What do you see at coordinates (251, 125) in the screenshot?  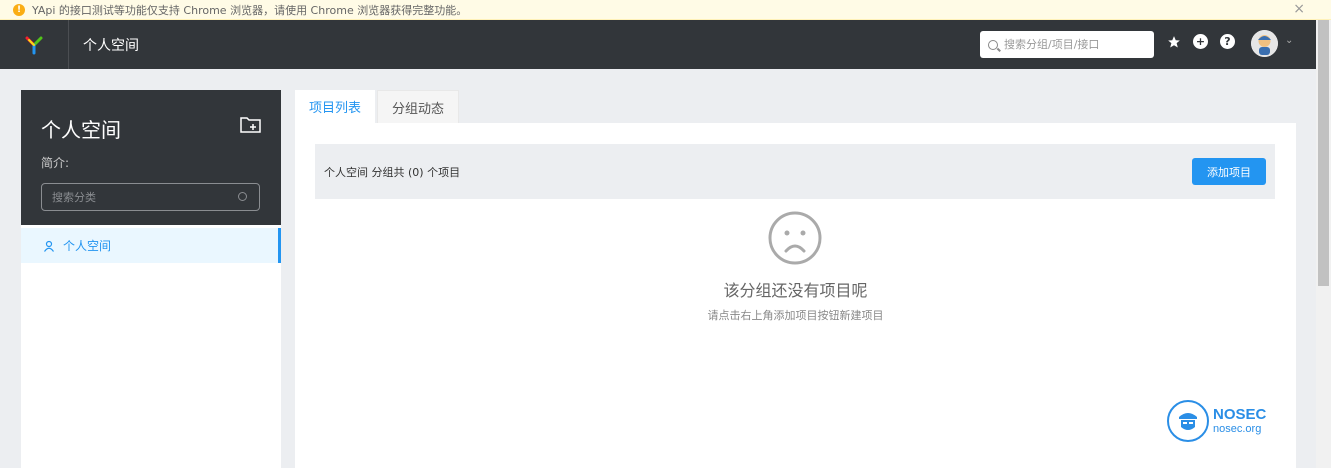 I see `add-folder-icon` at bounding box center [251, 125].